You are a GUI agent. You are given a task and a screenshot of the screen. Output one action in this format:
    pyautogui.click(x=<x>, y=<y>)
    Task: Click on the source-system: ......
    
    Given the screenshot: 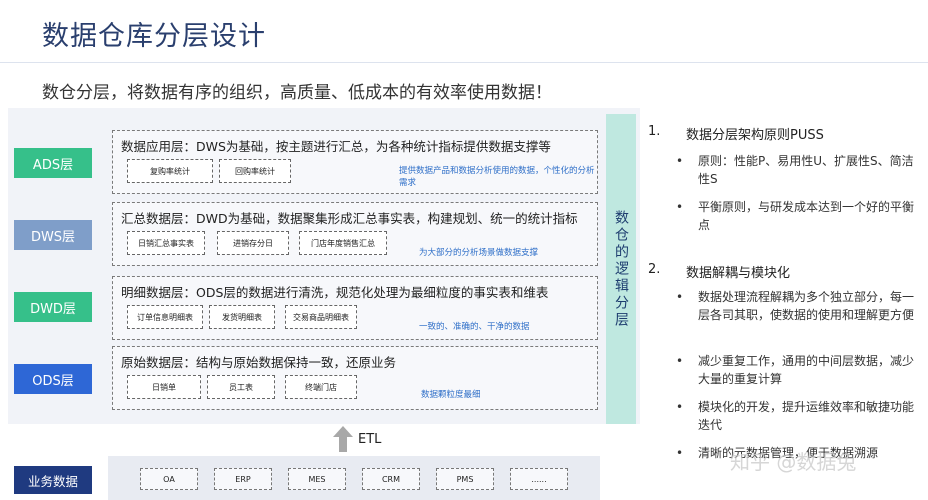 What is the action you would take?
    pyautogui.click(x=539, y=479)
    